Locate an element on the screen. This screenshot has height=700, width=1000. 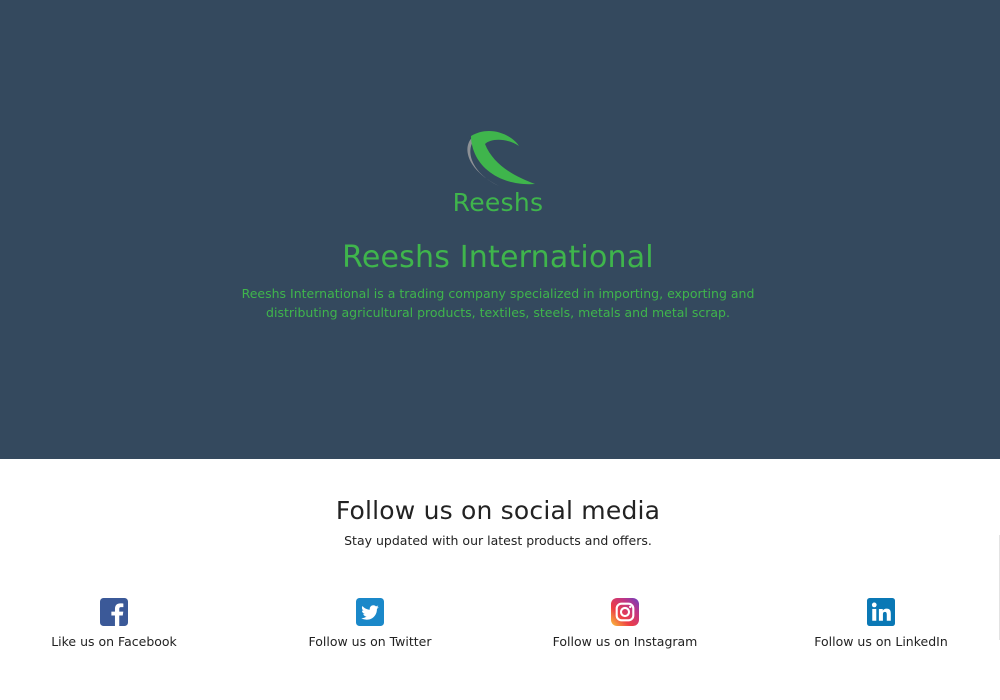
instagram-icon is located at coordinates (625, 612).